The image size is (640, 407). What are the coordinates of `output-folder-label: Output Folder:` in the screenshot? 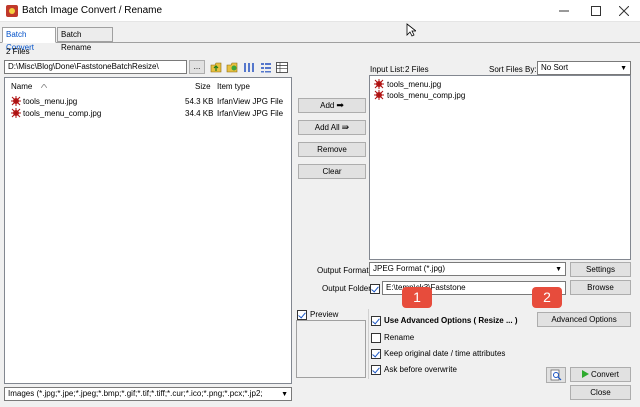 It's located at (348, 288).